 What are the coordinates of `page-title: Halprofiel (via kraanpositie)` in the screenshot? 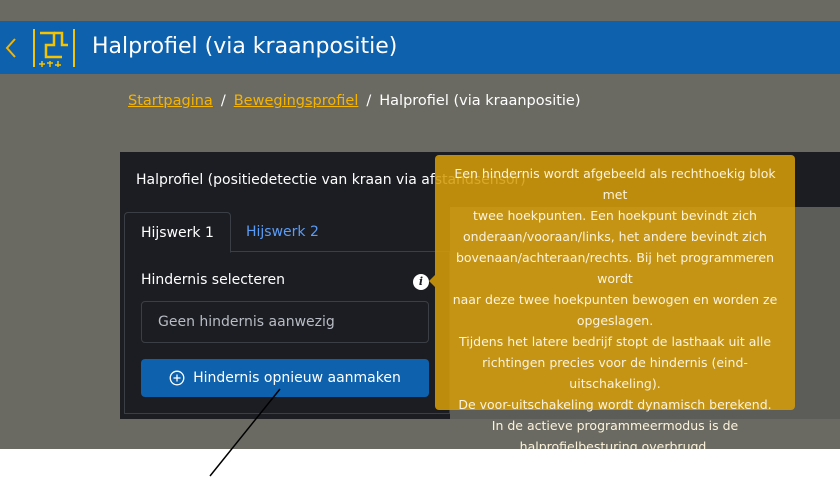 It's located at (245, 46).